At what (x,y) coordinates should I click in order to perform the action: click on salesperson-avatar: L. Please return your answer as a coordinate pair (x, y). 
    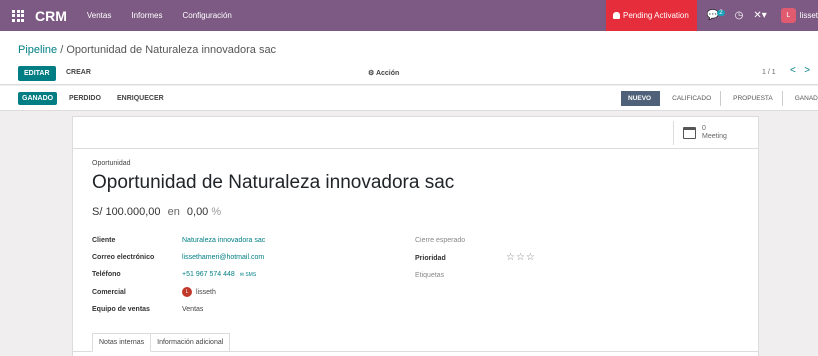
    Looking at the image, I should click on (187, 292).